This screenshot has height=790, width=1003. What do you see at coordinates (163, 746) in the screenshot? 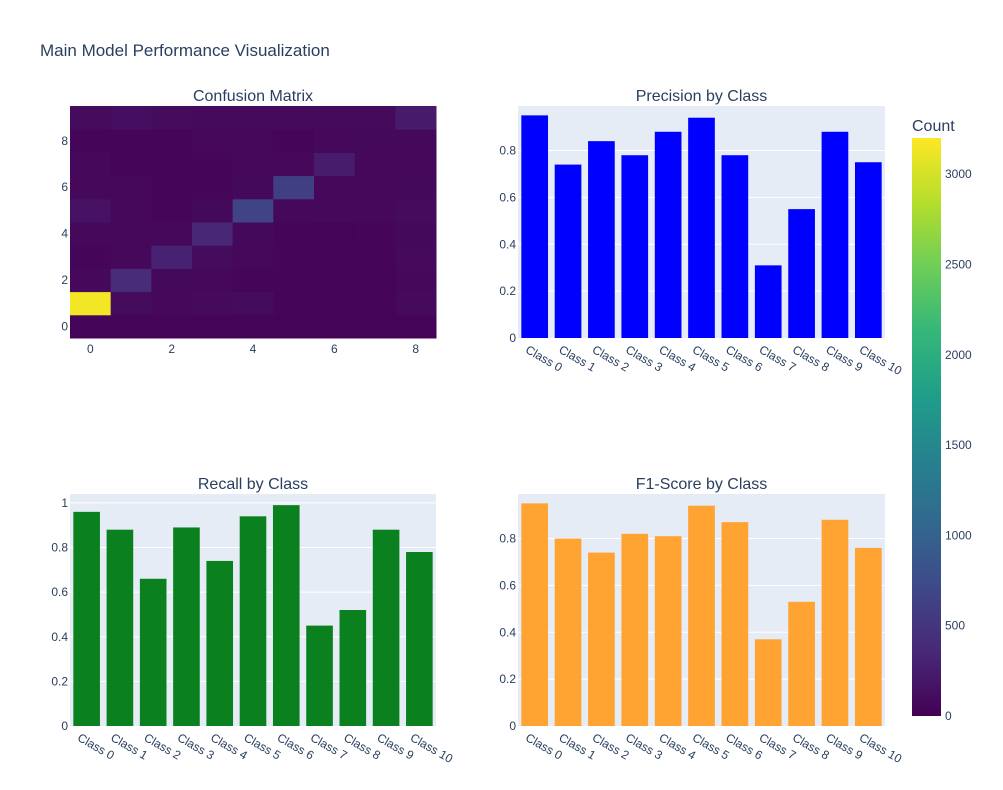
I see `recall-x-tick: Class 2` at bounding box center [163, 746].